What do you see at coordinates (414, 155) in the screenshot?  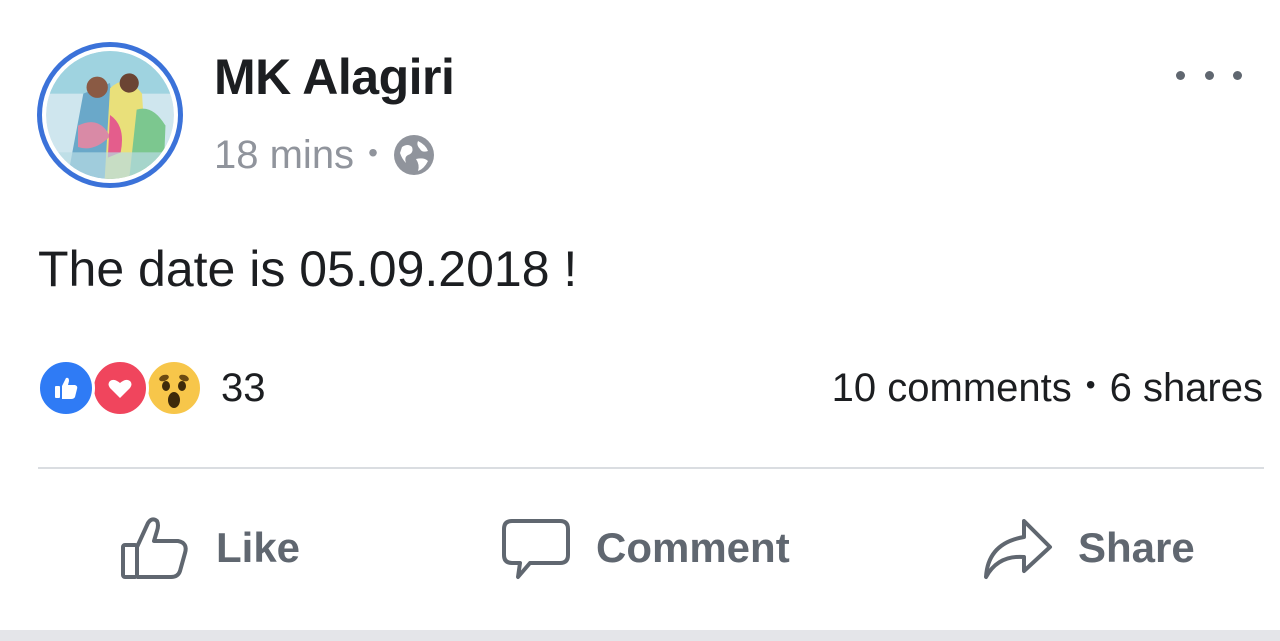 I see `globe-icon` at bounding box center [414, 155].